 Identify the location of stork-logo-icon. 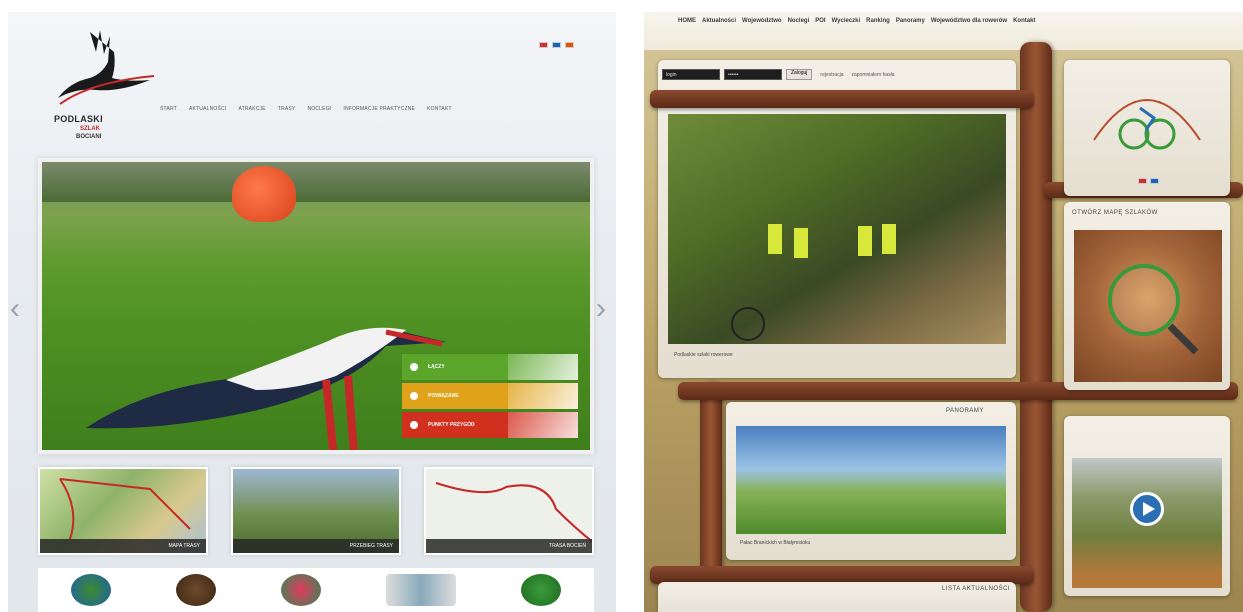
(106, 67).